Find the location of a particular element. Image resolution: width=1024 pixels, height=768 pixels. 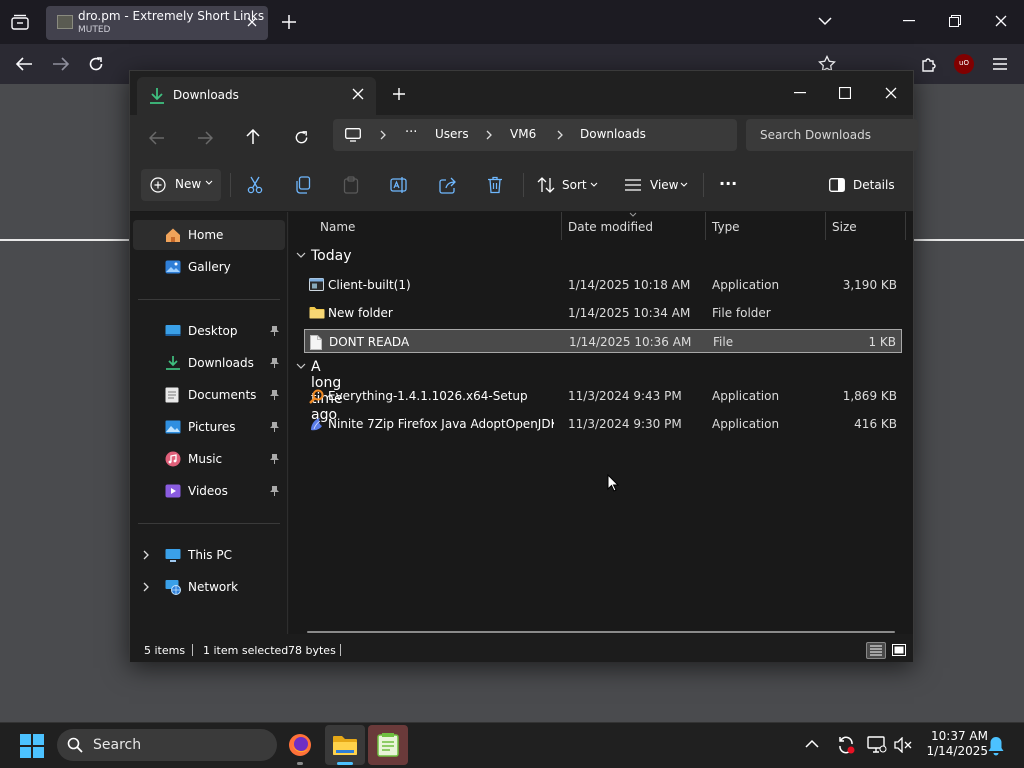

show-hidden-icons-chevron-icon is located at coordinates (812, 744).